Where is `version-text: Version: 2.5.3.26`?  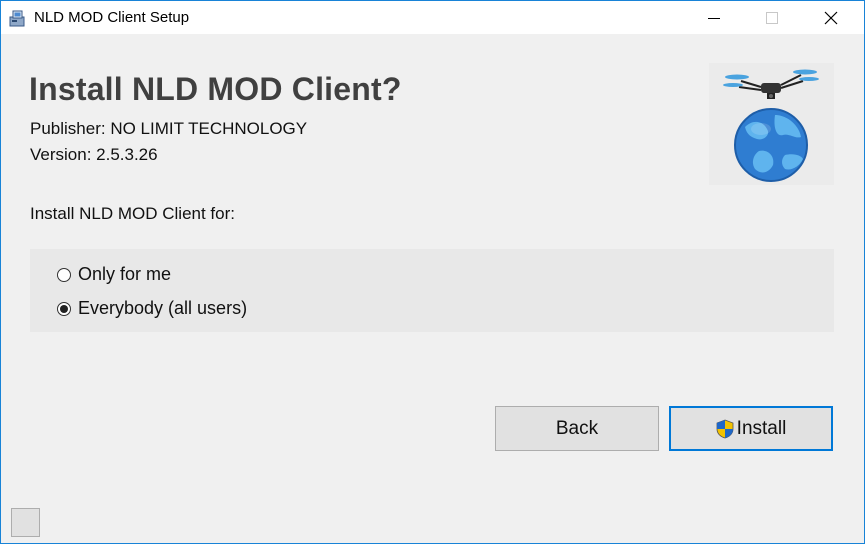 version-text: Version: 2.5.3.26 is located at coordinates (94, 154).